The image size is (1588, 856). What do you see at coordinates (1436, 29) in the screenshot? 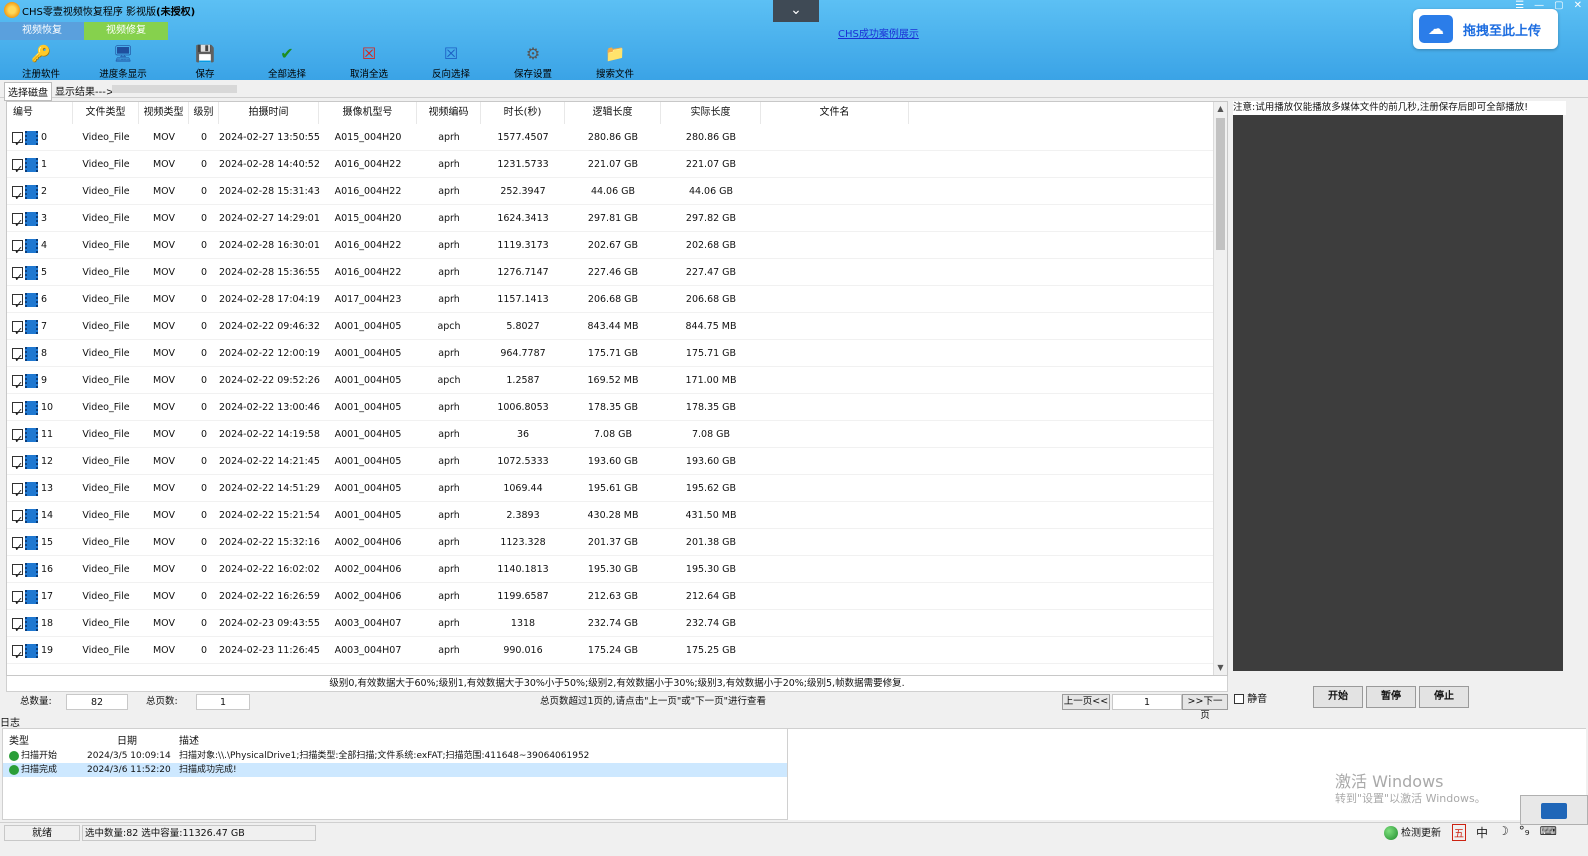
I see `cloud-upload-icon: ☁` at bounding box center [1436, 29].